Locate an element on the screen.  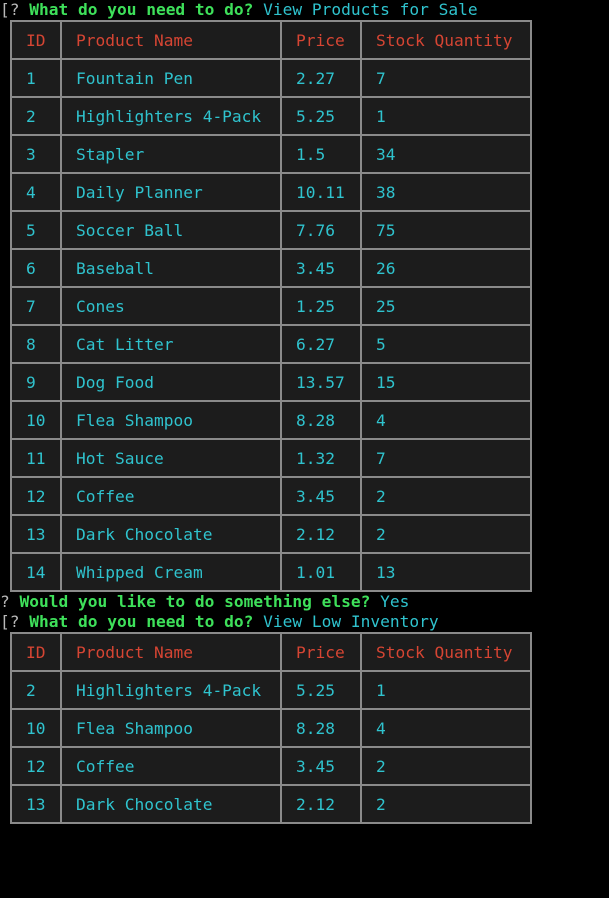
cell-product-name: Cat Litter is located at coordinates (171, 344).